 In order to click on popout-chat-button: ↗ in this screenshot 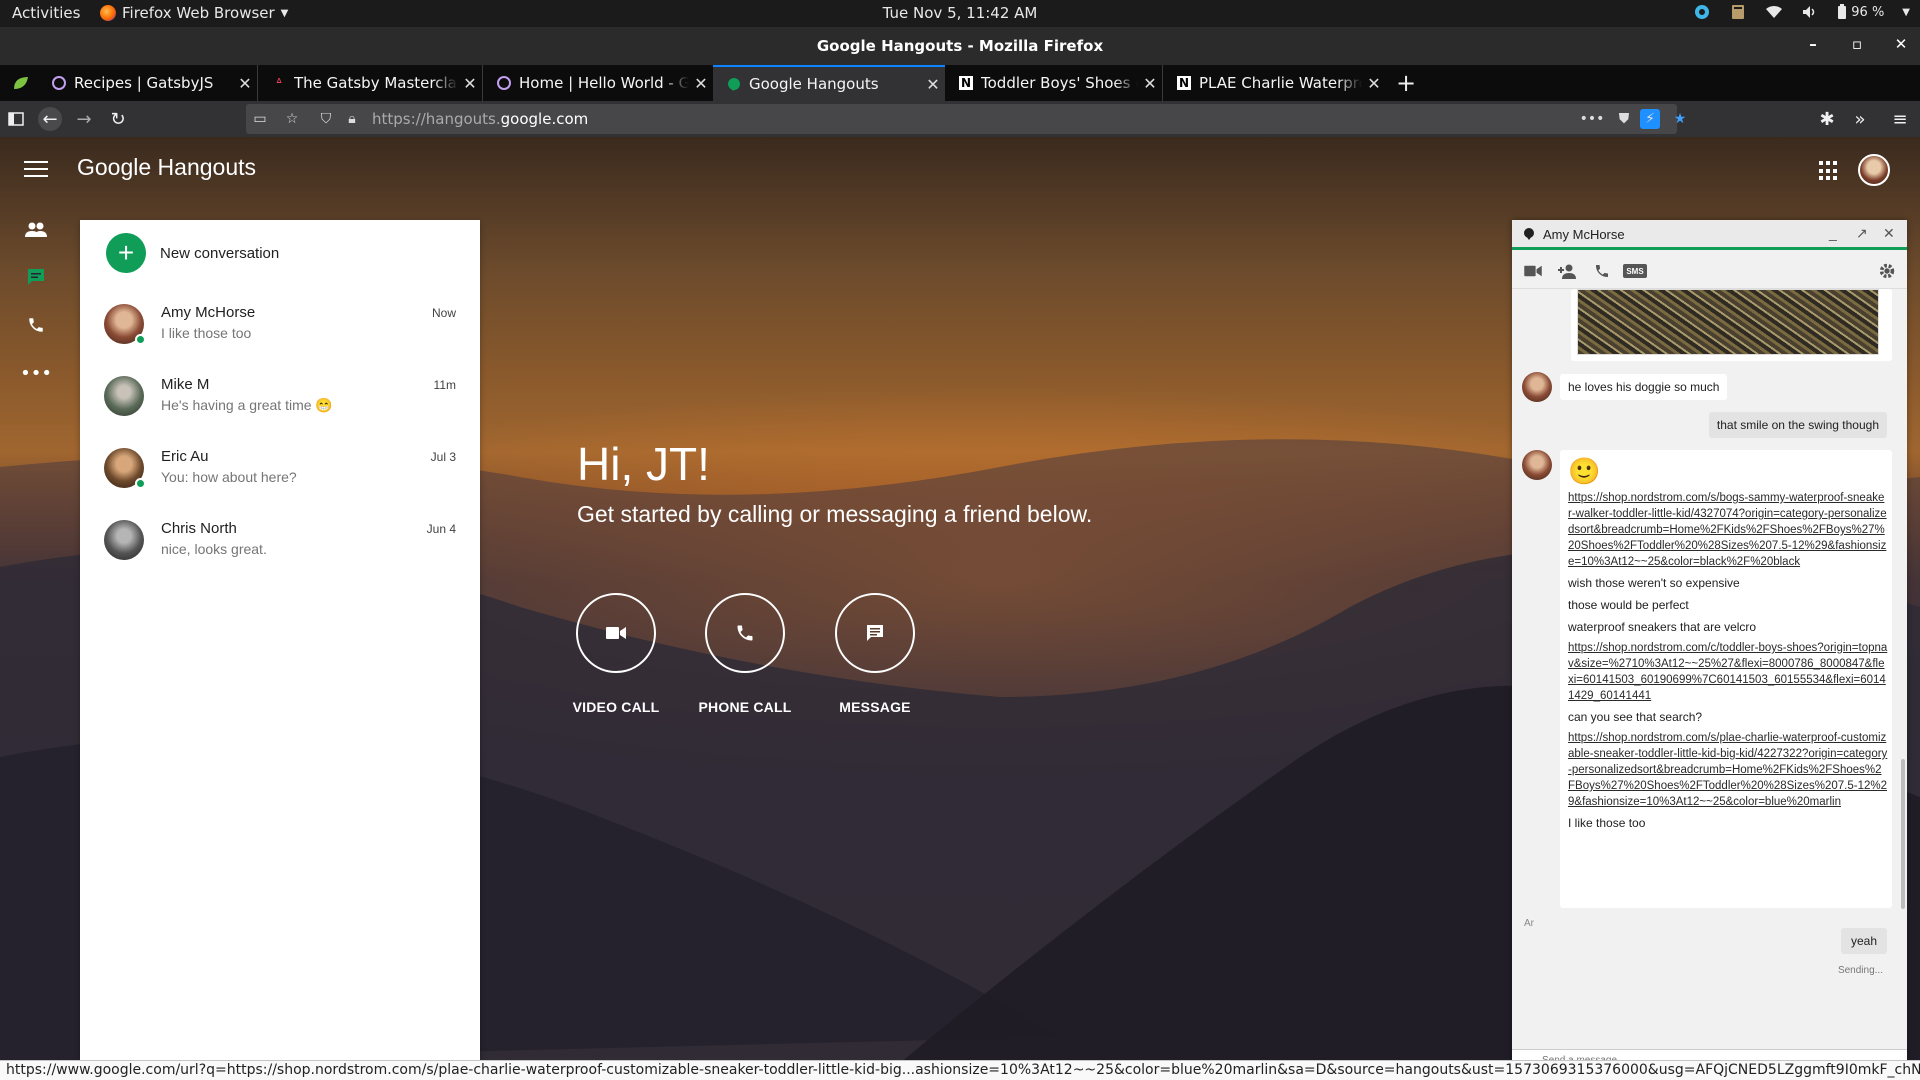, I will do `click(1862, 233)`.